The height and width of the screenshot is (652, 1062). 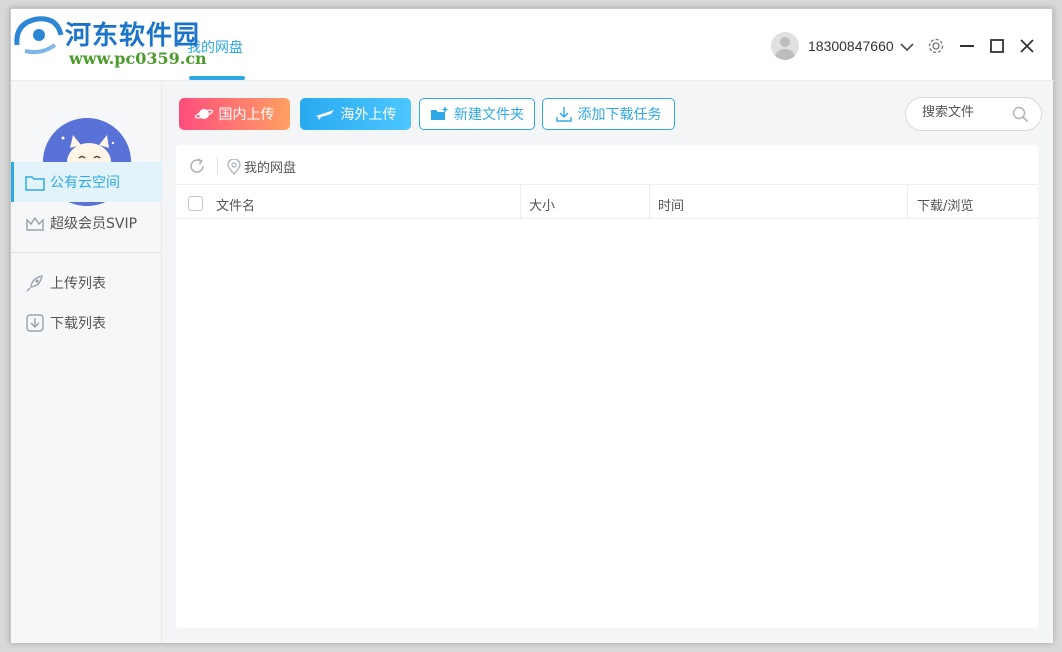 I want to click on sidebar-divider, so click(x=86, y=252).